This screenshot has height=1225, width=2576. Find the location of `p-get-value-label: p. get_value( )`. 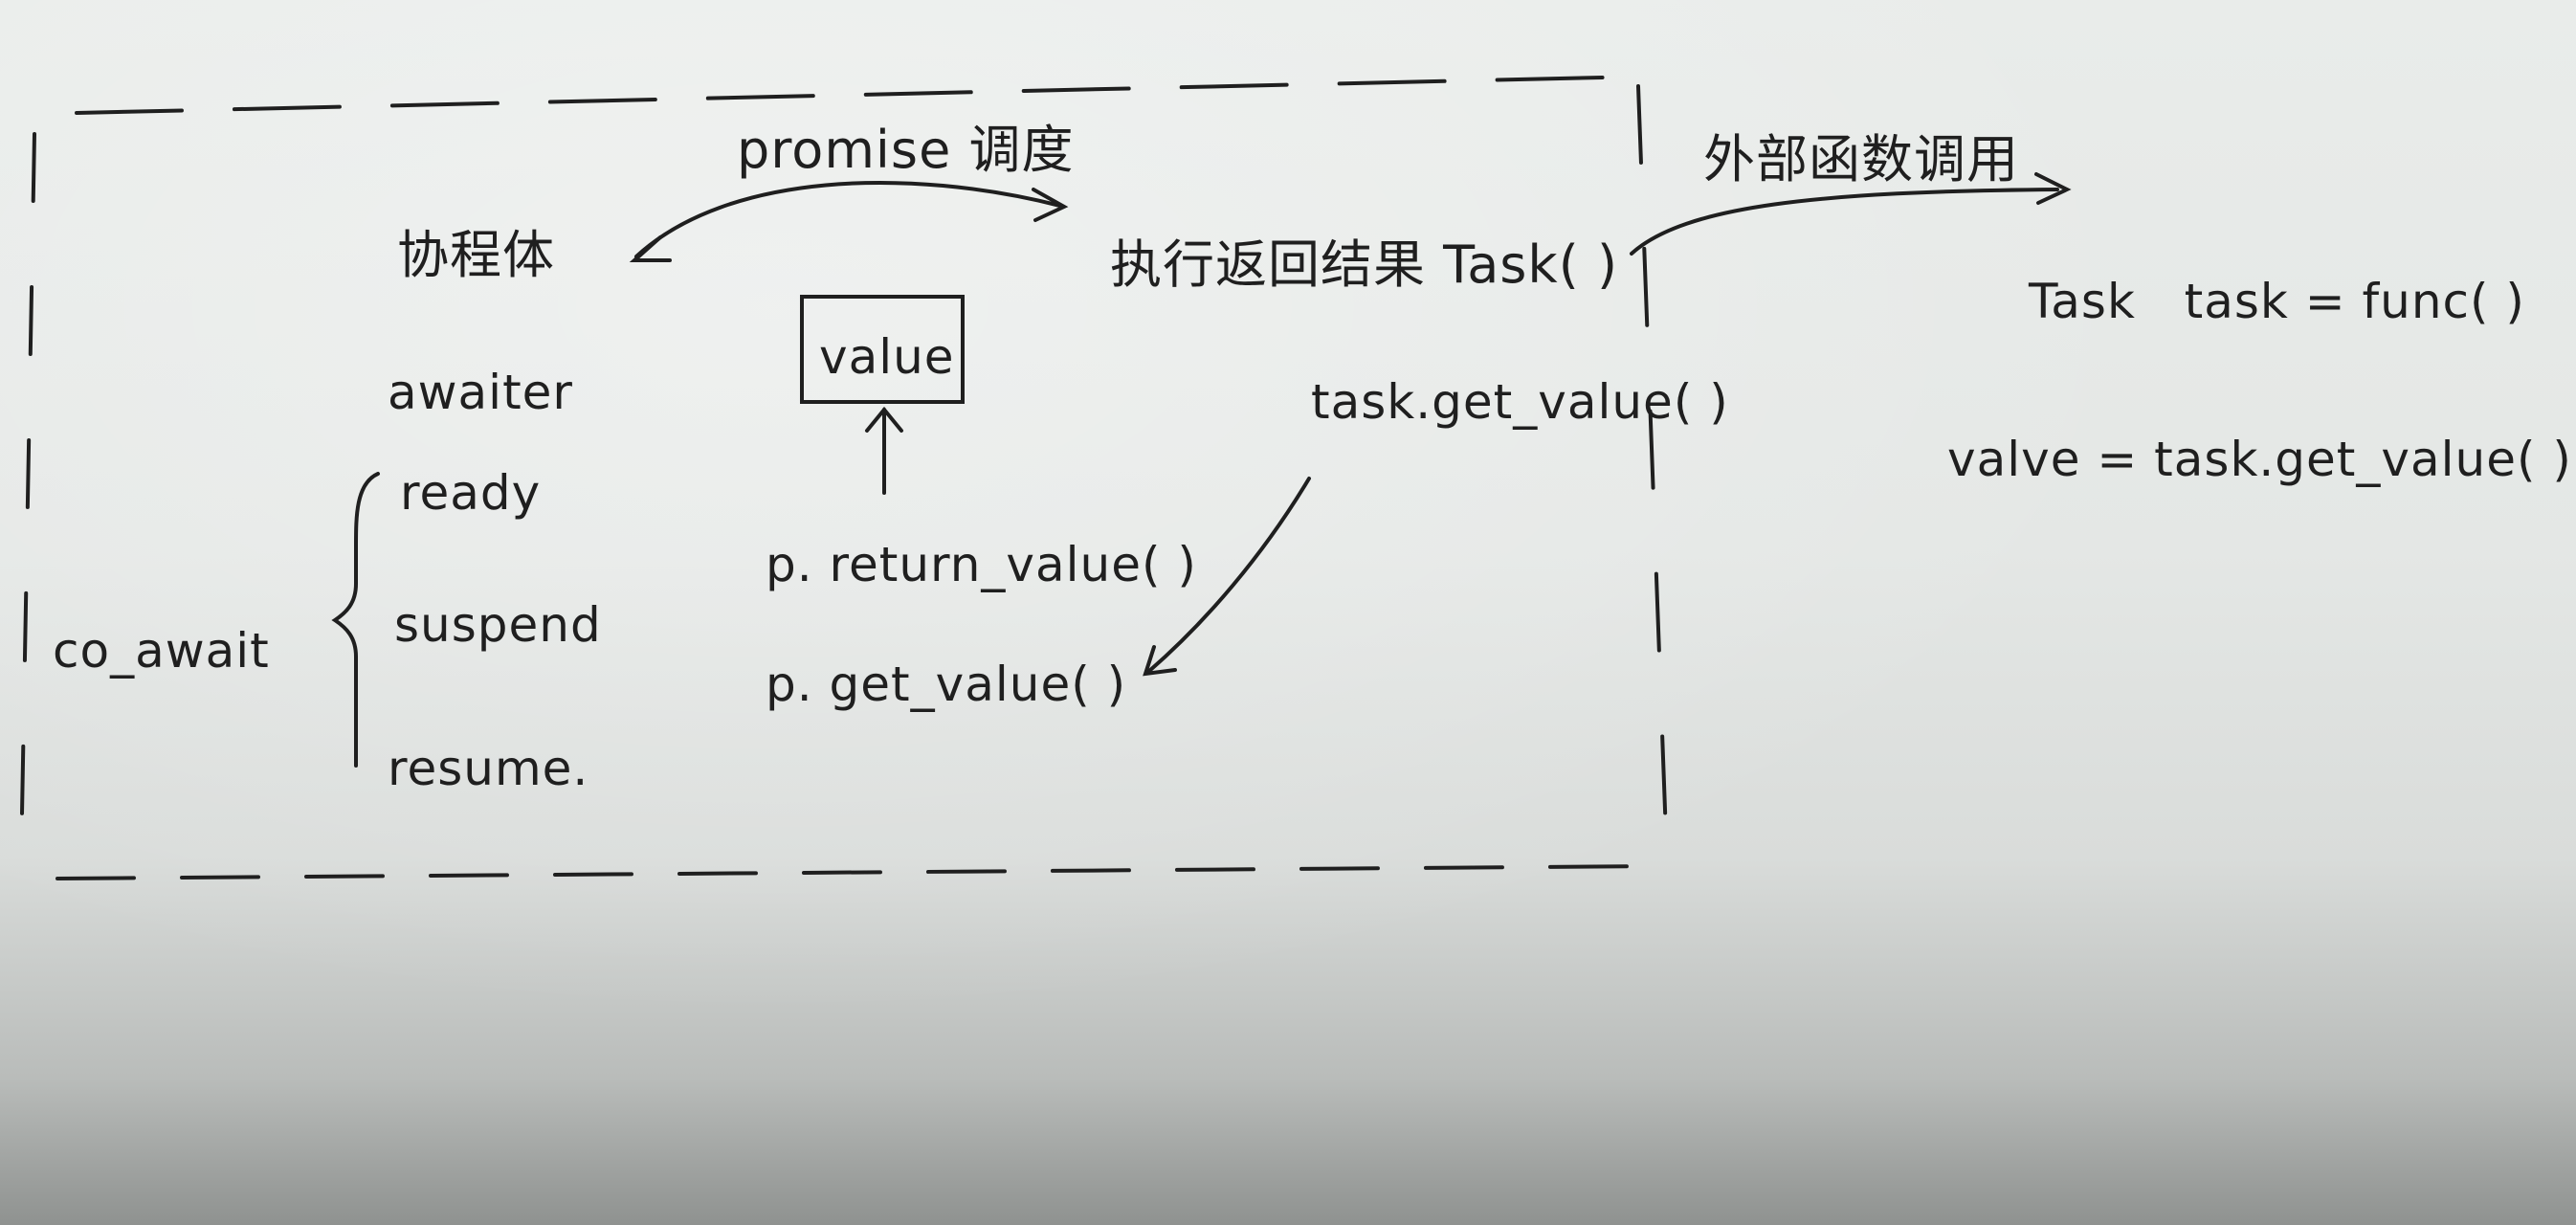

p-get-value-label: p. get_value( ) is located at coordinates (946, 685).